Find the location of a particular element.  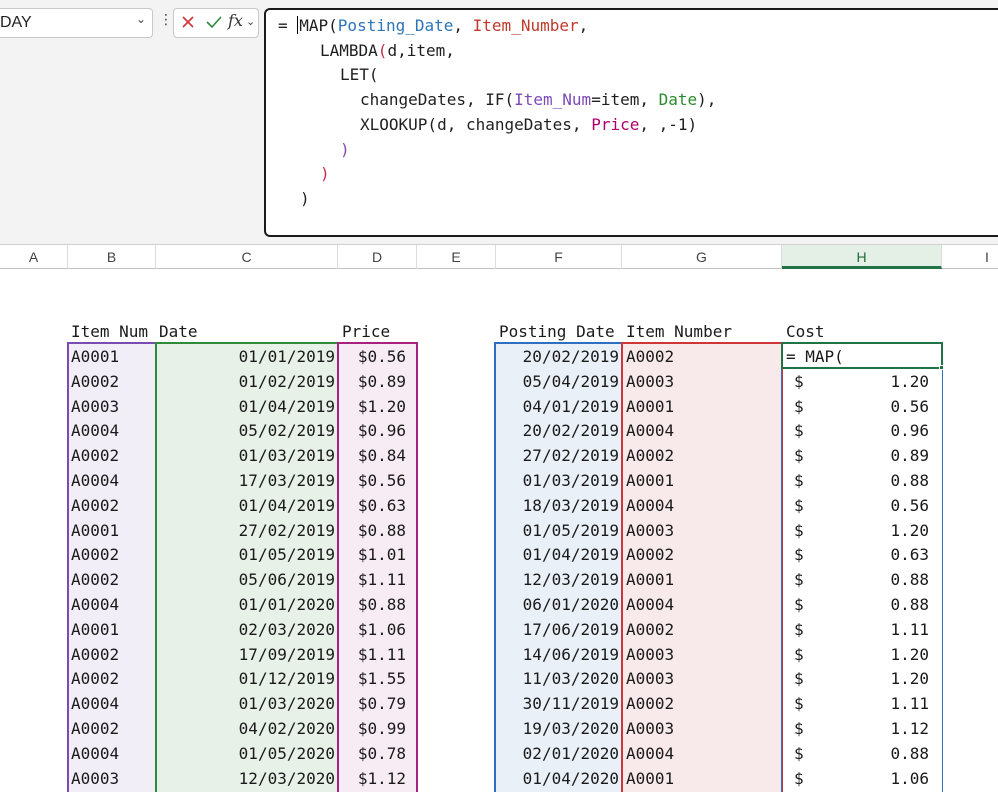

enter-check-icon is located at coordinates (214, 22).